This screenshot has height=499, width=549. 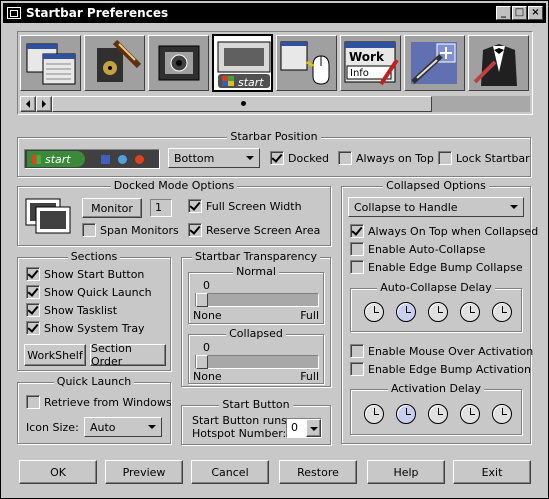 I want to click on show-system-tray-check-box, so click(x=33, y=328).